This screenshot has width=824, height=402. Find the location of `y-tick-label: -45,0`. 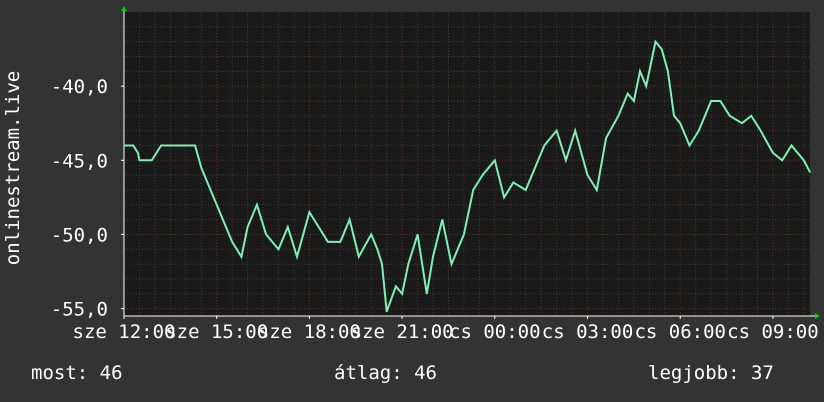

y-tick-label: -45,0 is located at coordinates (79, 161).